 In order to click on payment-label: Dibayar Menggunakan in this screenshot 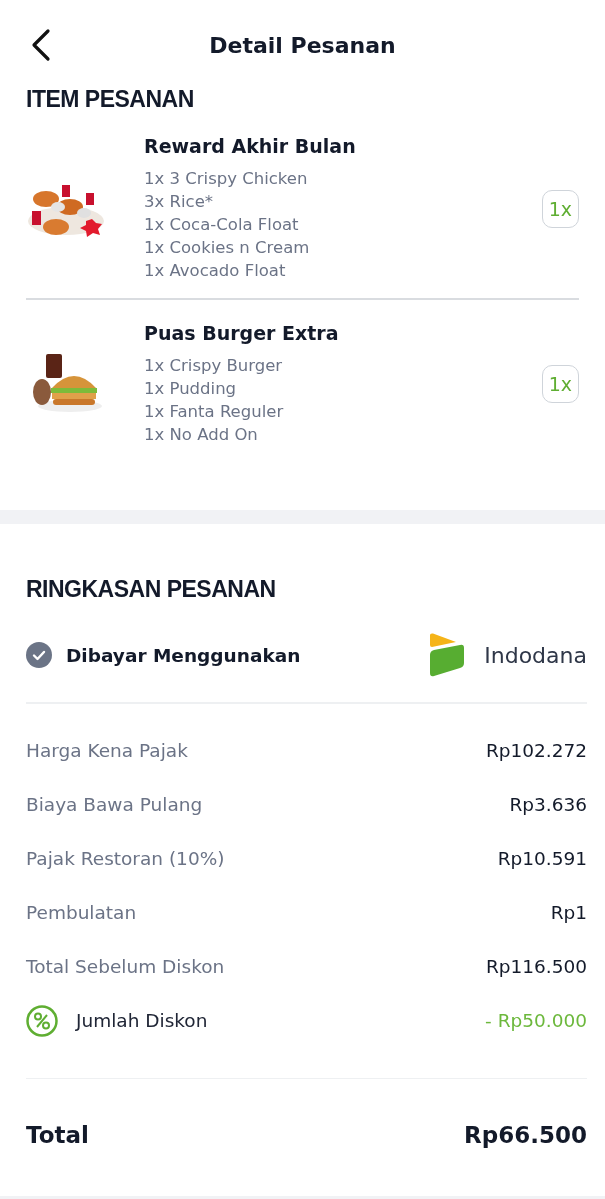, I will do `click(183, 655)`.